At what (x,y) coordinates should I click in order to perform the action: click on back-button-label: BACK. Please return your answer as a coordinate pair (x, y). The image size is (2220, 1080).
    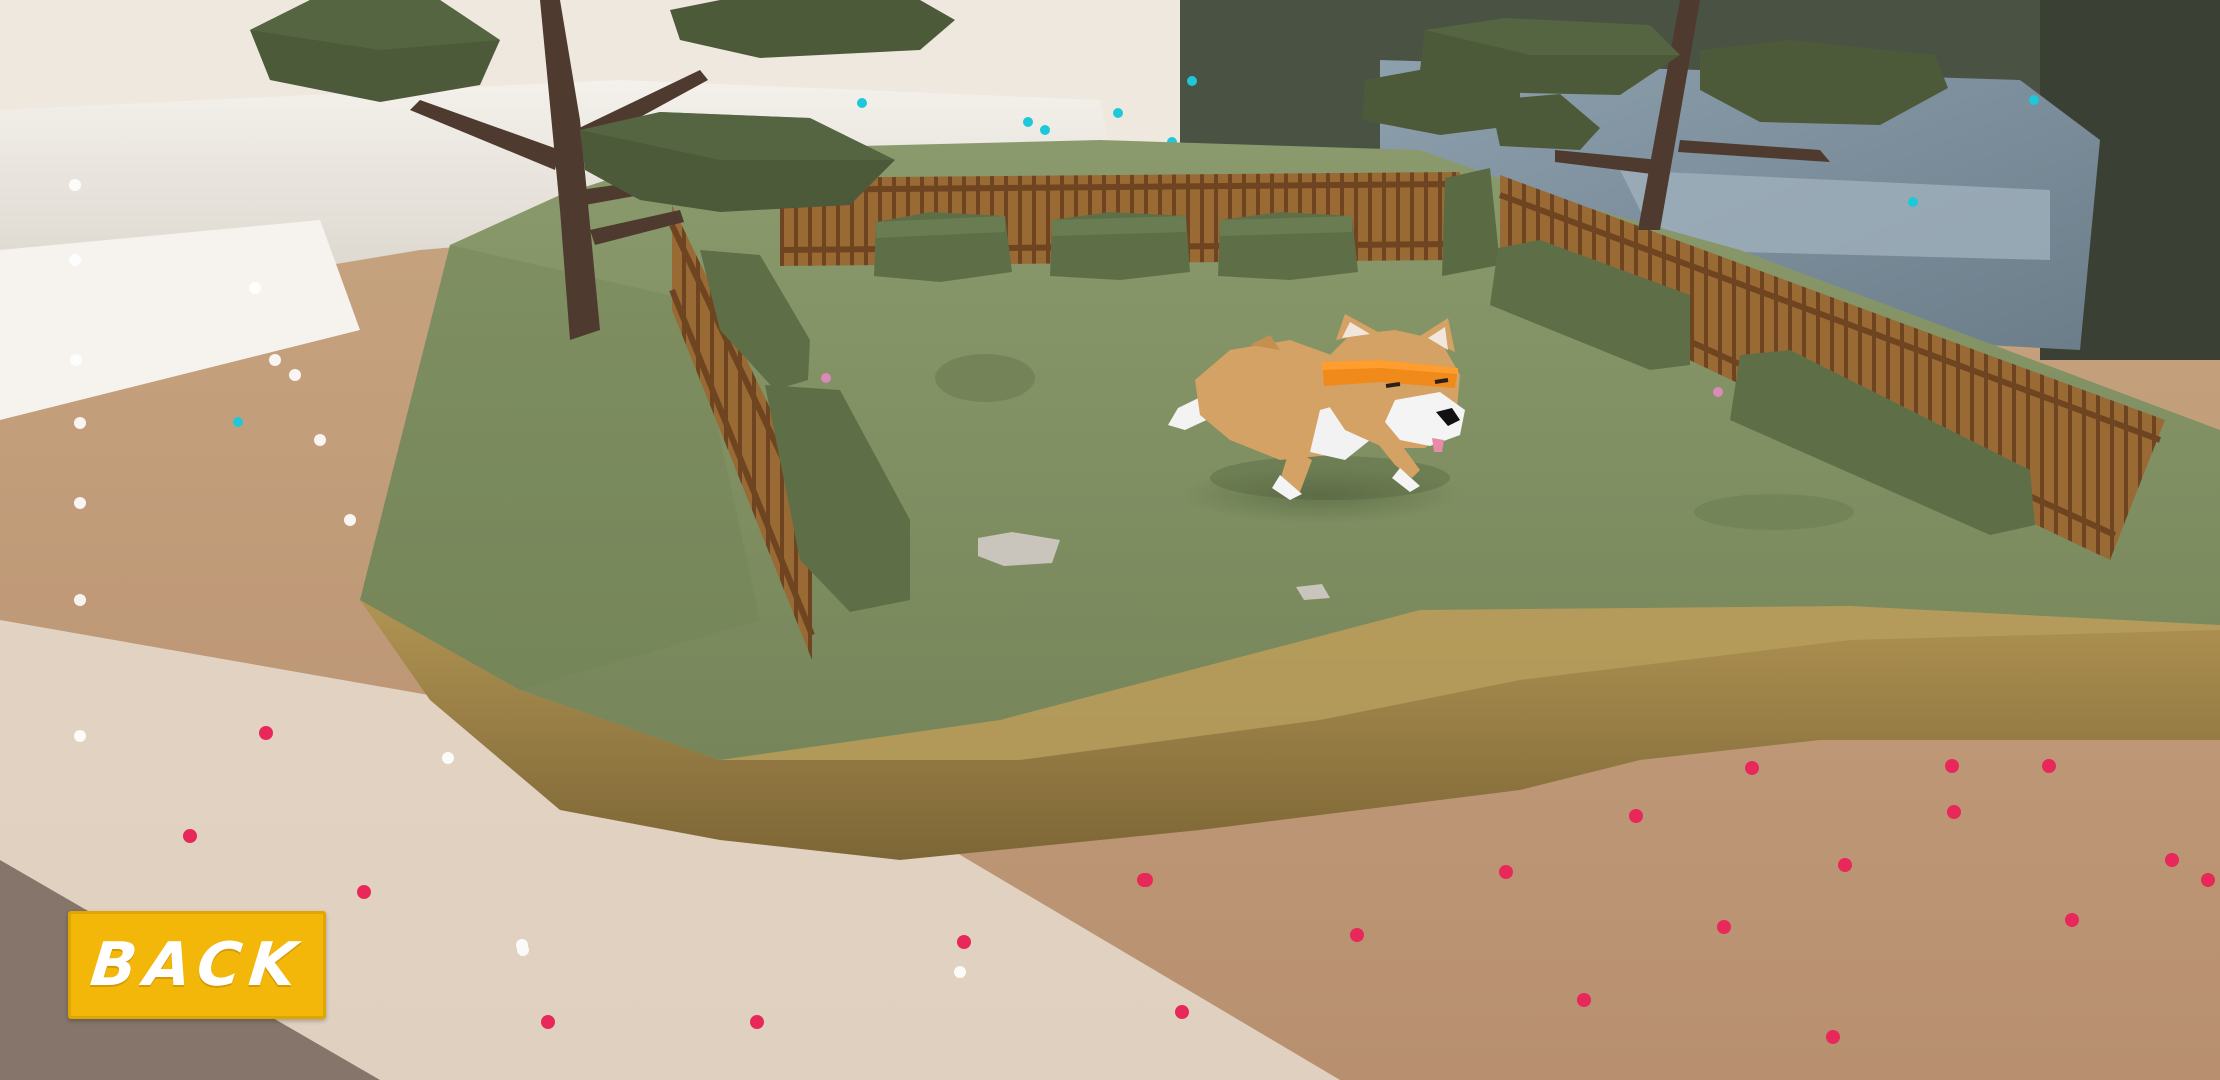
    Looking at the image, I should click on (197, 965).